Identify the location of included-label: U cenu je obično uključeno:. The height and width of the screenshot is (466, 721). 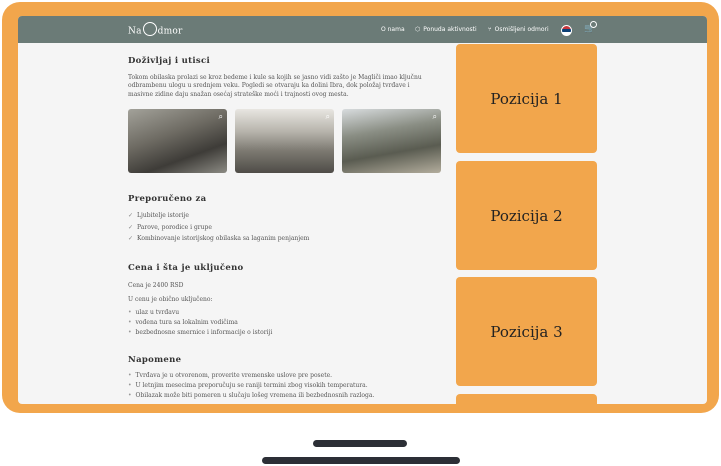
(170, 299).